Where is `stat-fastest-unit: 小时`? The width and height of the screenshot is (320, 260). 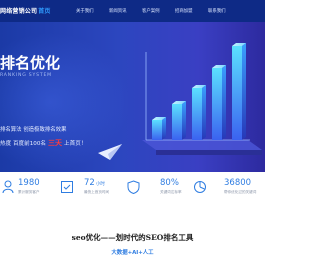 stat-fastest-unit: 小时 is located at coordinates (100, 184).